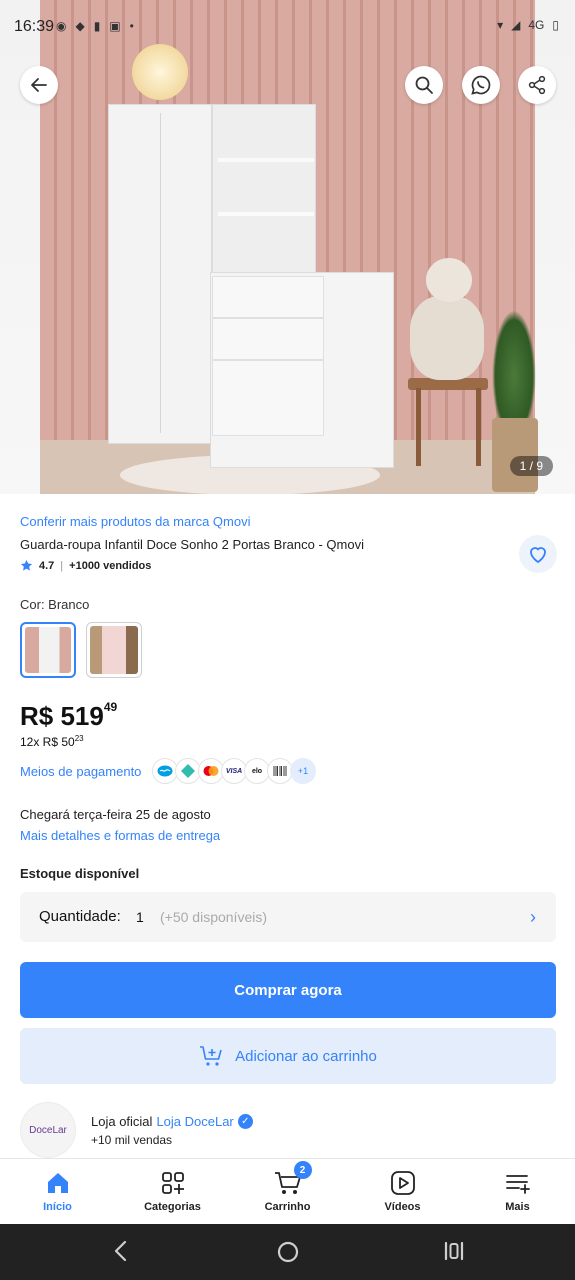 The height and width of the screenshot is (1280, 575). Describe the element at coordinates (61, 26) in the screenshot. I see `whatsapp-notification-icon: ◉` at that location.